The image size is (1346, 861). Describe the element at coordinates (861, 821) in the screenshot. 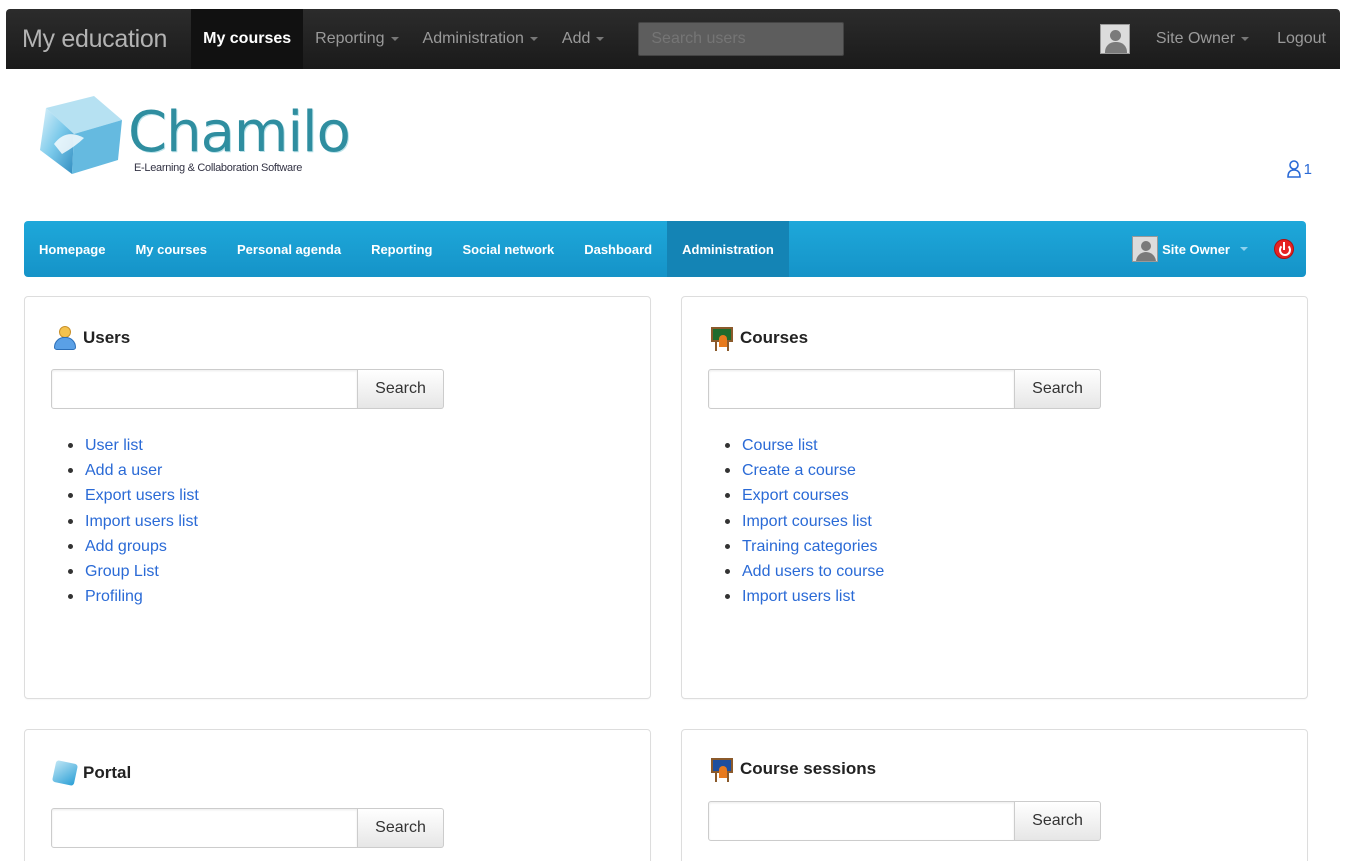

I see `sessions-search-input` at that location.